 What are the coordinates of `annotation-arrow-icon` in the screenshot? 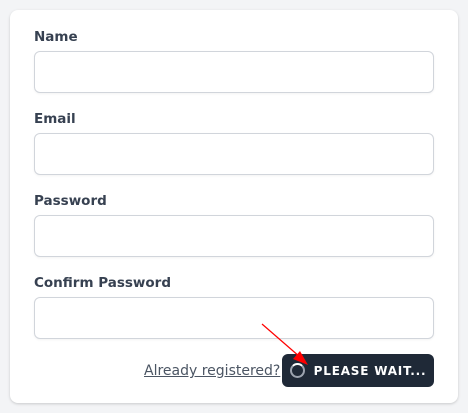 It's located at (284, 344).